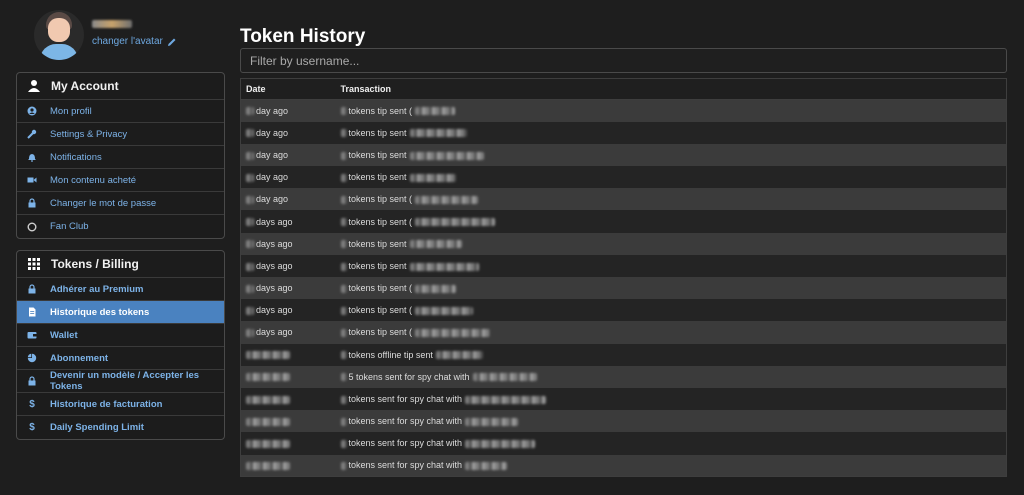 This screenshot has width=1024, height=495. What do you see at coordinates (93, 180) in the screenshot?
I see `menu-item-label: Mon contenu acheté` at bounding box center [93, 180].